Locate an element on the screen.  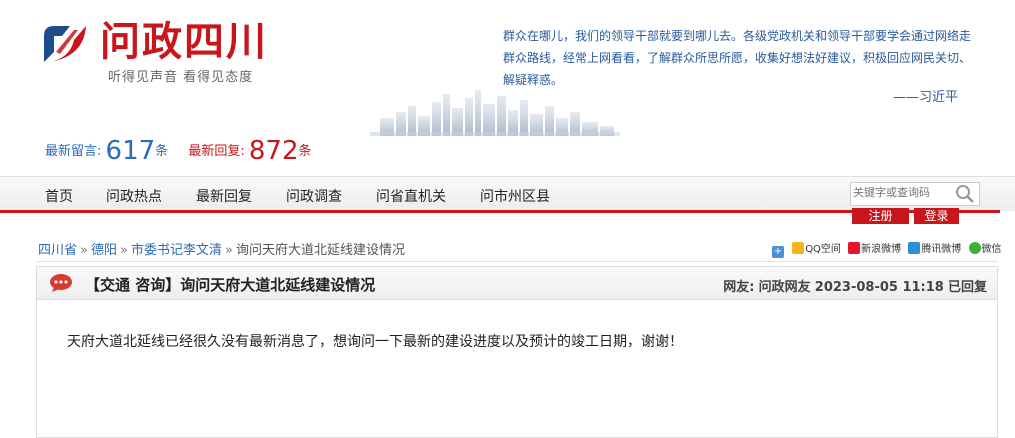
latest-replies-count: 872 is located at coordinates (273, 151).